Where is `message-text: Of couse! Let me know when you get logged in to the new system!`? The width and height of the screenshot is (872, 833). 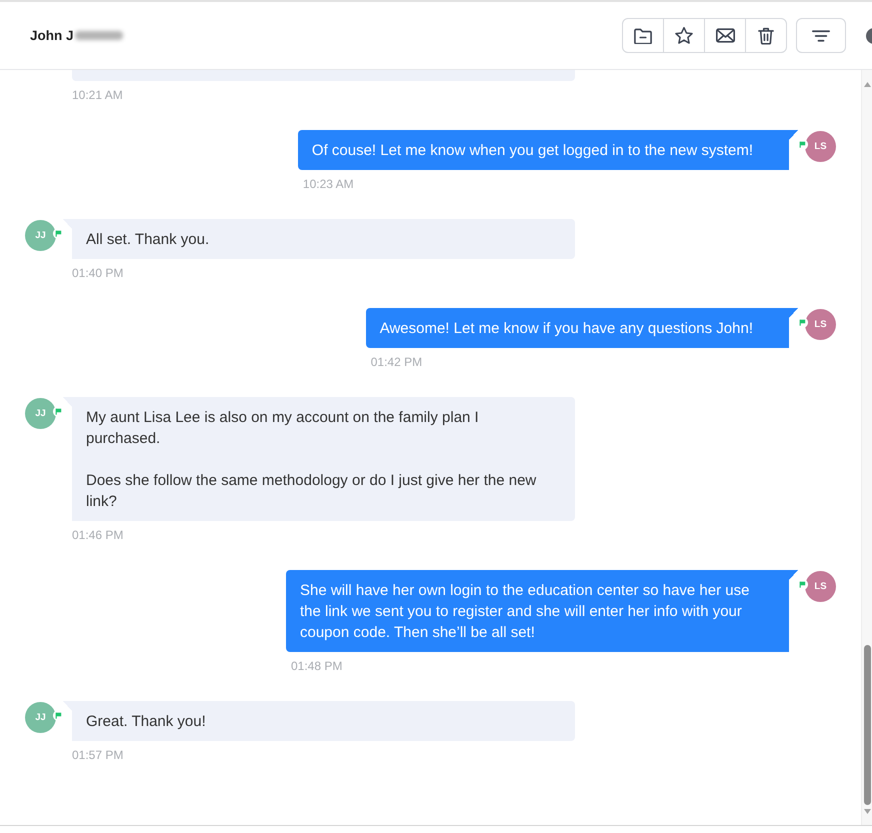
message-text: Of couse! Let me know when you get logged in to the new system! is located at coordinates (532, 150).